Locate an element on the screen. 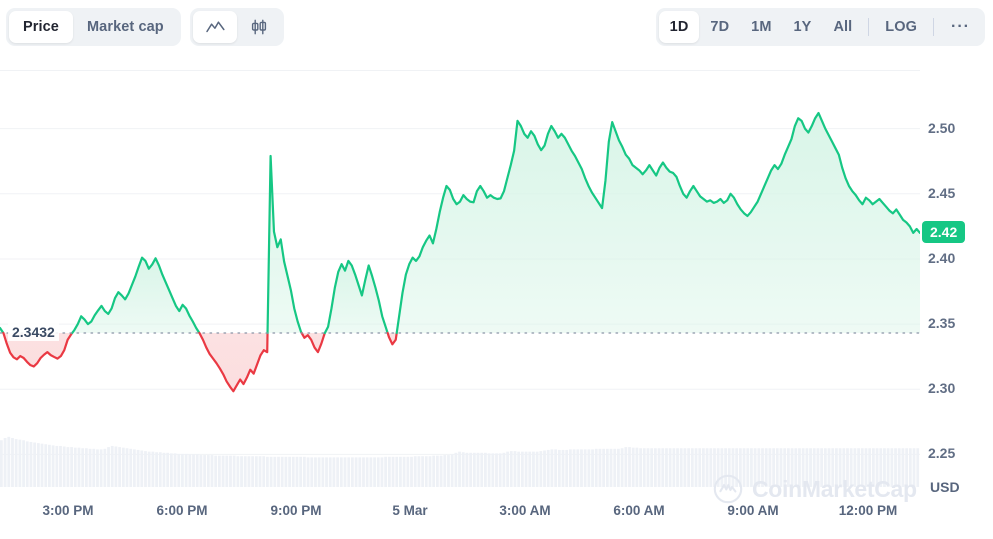  tab-price: Price is located at coordinates (41, 27).